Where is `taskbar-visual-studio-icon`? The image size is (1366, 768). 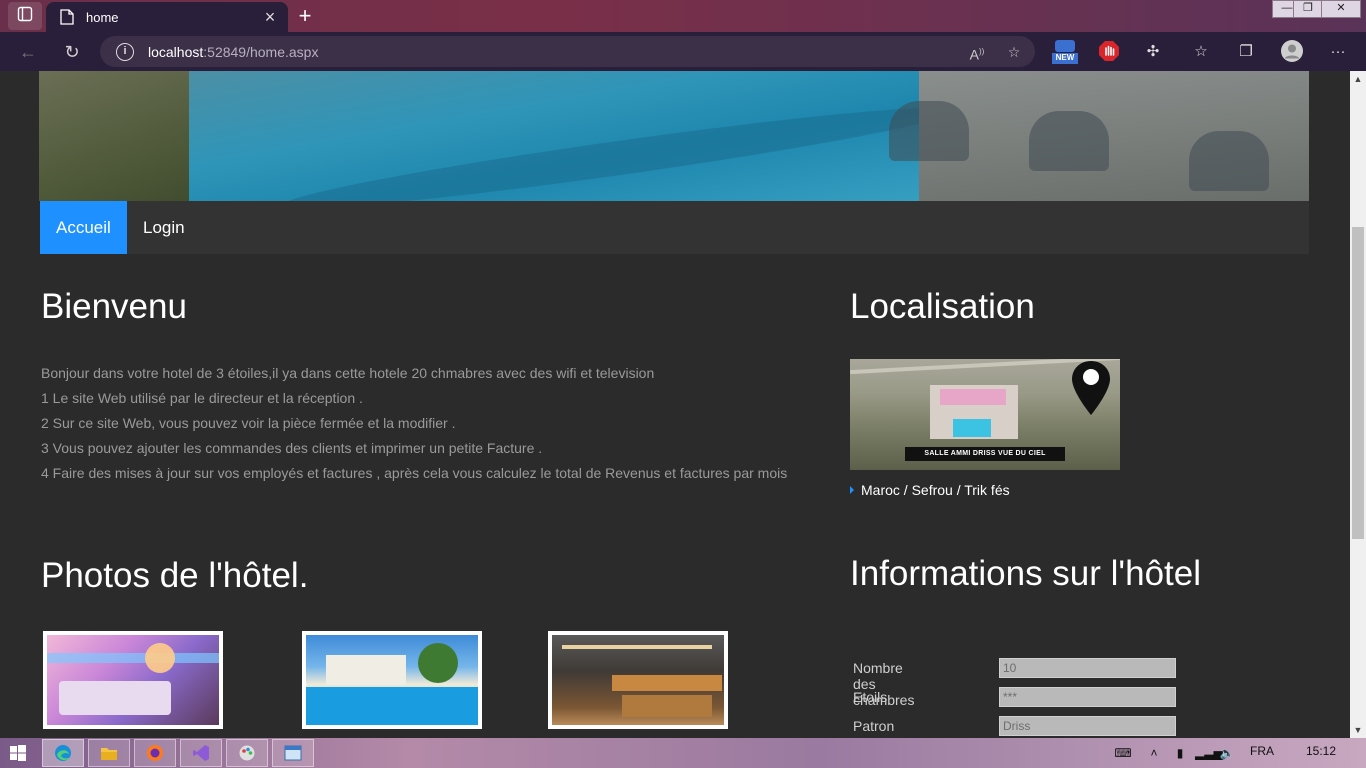 taskbar-visual-studio-icon is located at coordinates (201, 753).